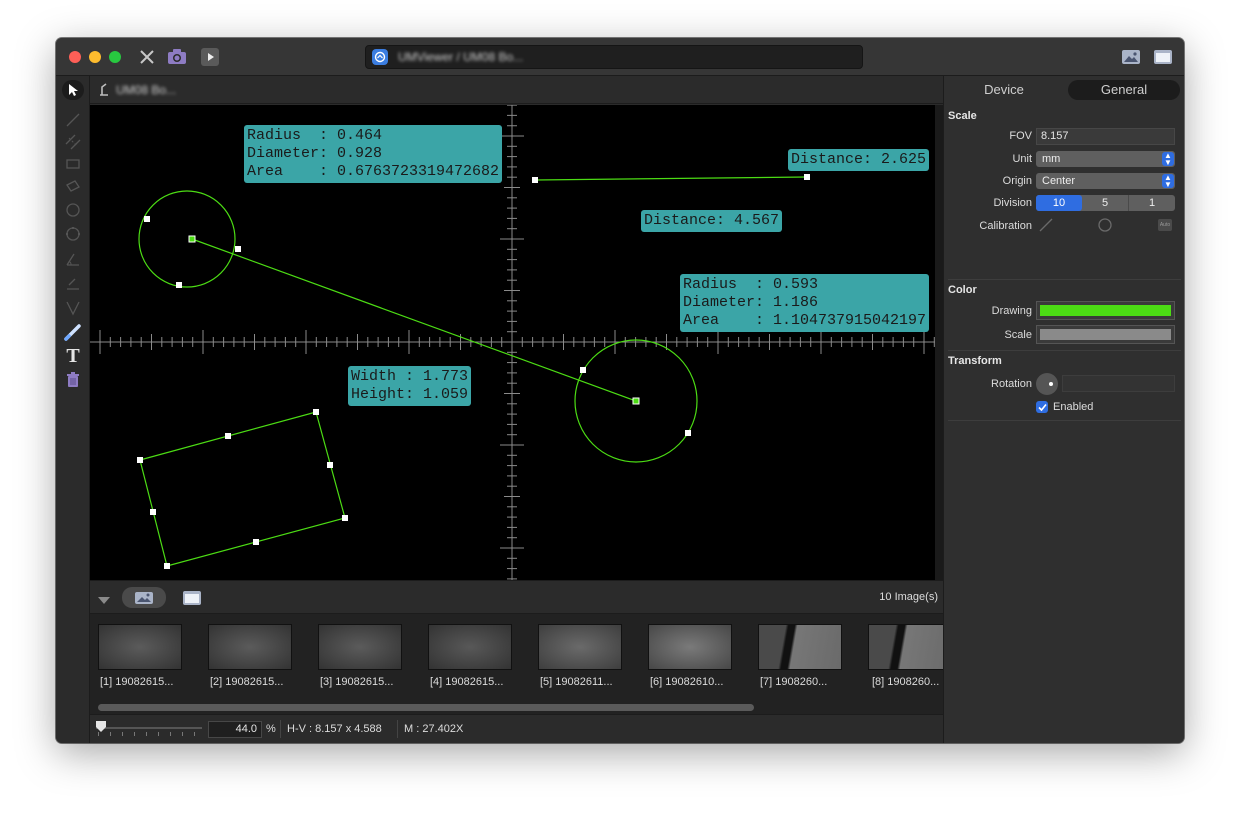 This screenshot has height=817, width=1240. What do you see at coordinates (1124, 90) in the screenshot?
I see `tab-general: General` at bounding box center [1124, 90].